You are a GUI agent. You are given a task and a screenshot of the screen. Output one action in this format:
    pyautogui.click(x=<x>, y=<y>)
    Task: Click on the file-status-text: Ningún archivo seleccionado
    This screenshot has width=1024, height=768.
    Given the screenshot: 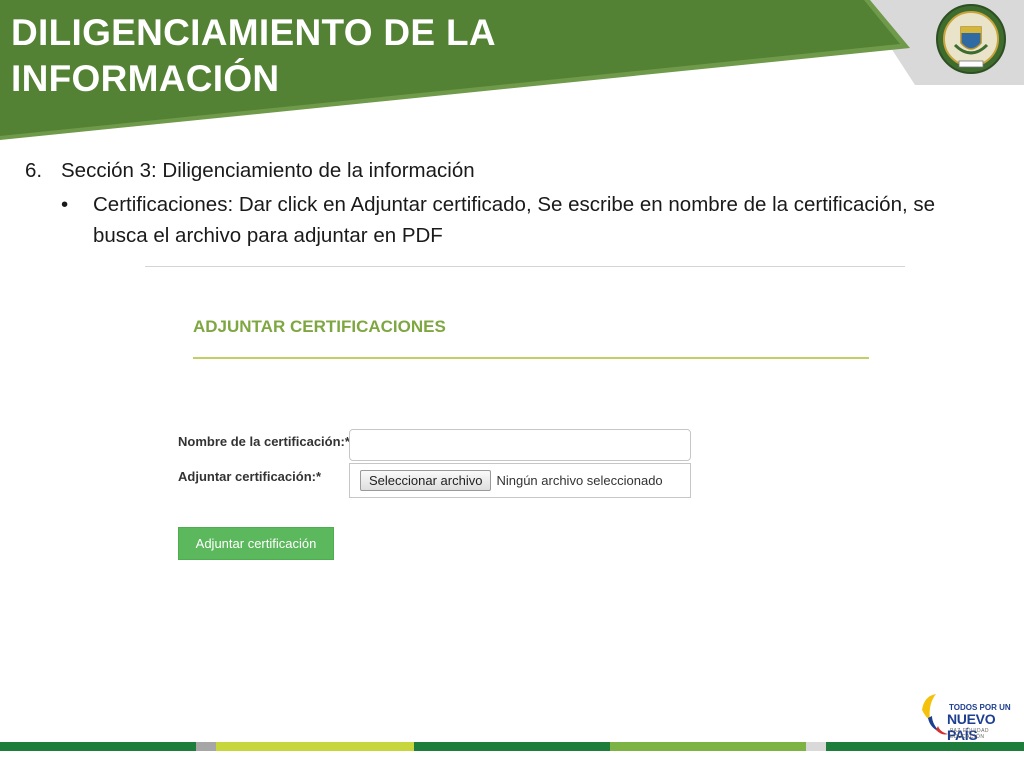 What is the action you would take?
    pyautogui.click(x=579, y=480)
    